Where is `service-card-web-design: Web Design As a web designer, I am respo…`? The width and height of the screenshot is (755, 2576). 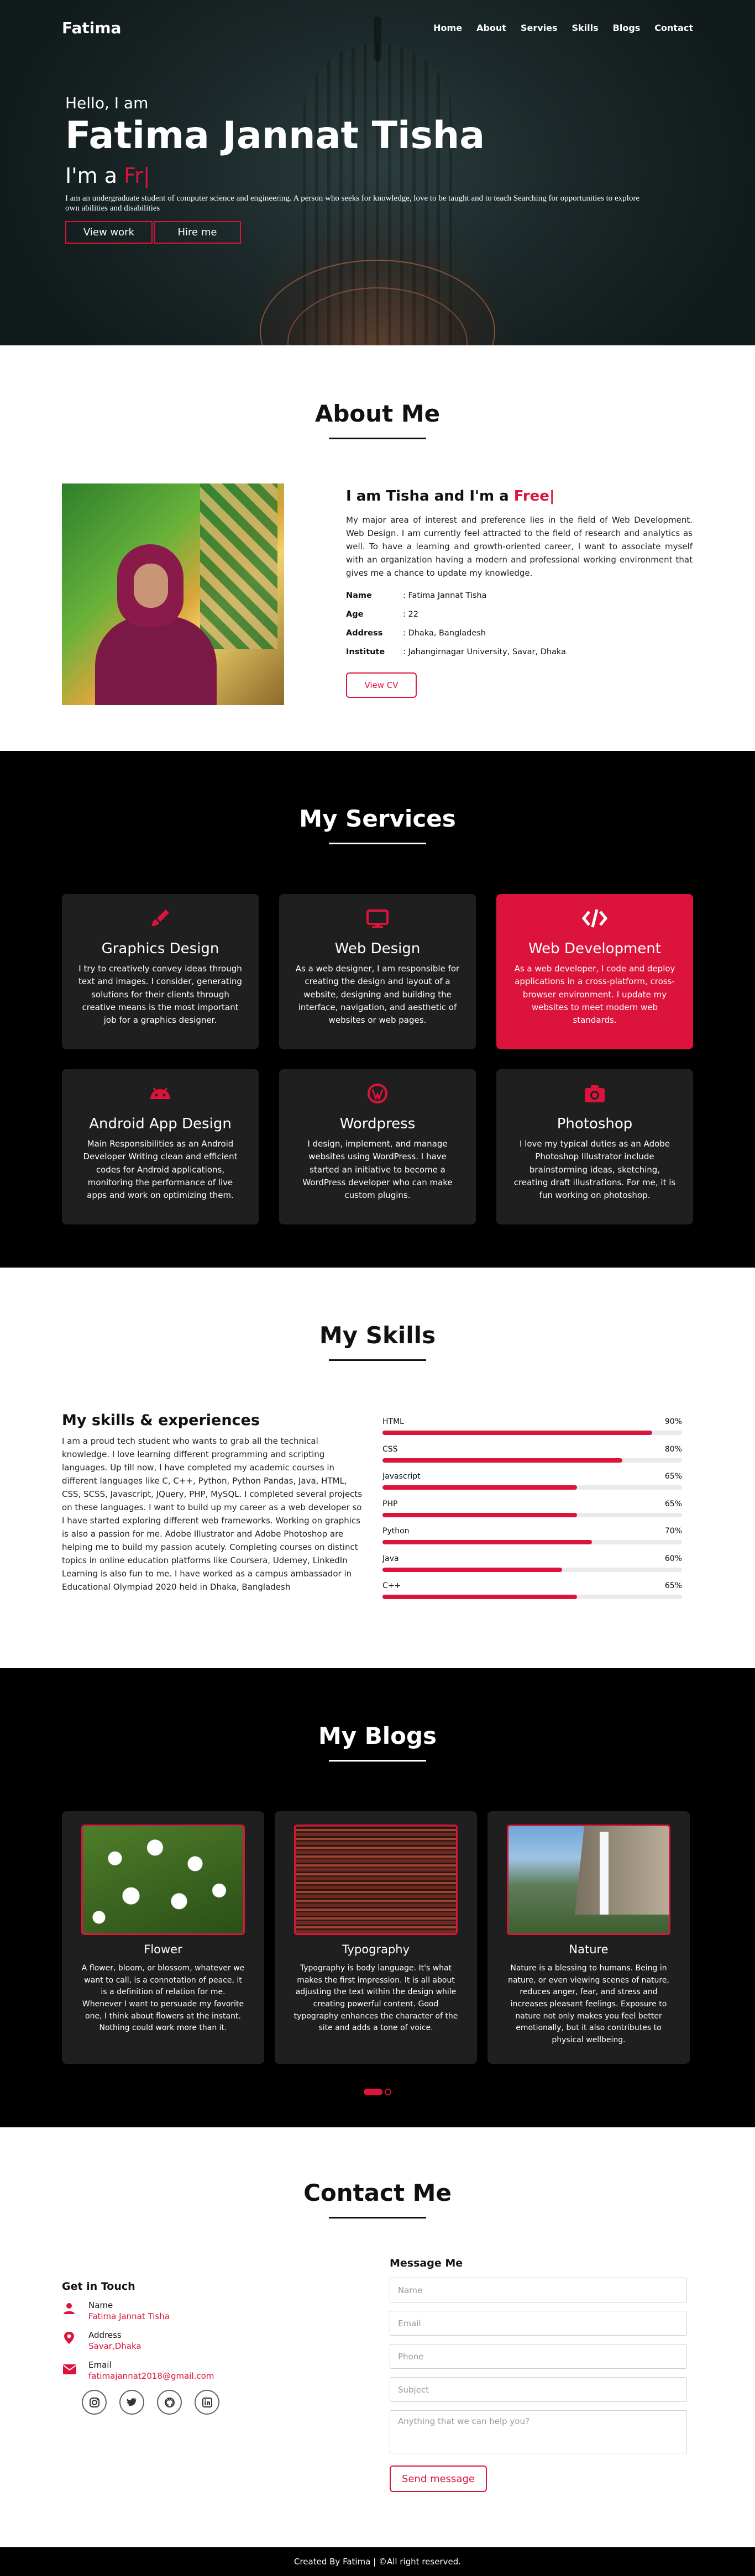
service-card-web-design: Web Design As a web designer, I am respo… is located at coordinates (377, 971).